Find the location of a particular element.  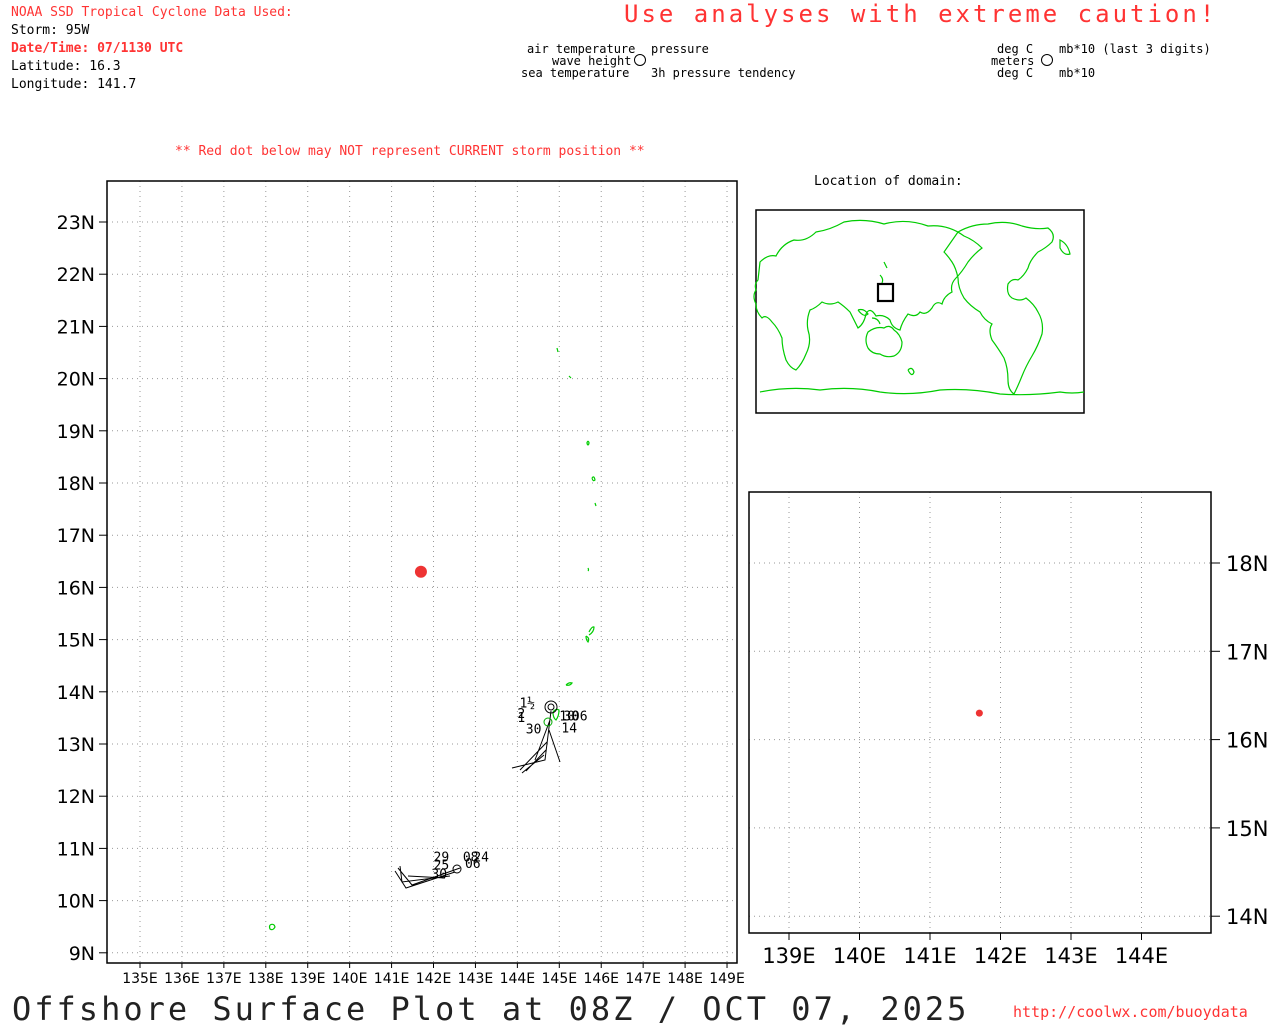

zoom-lat-label: 14N is located at coordinates (1247, 917).